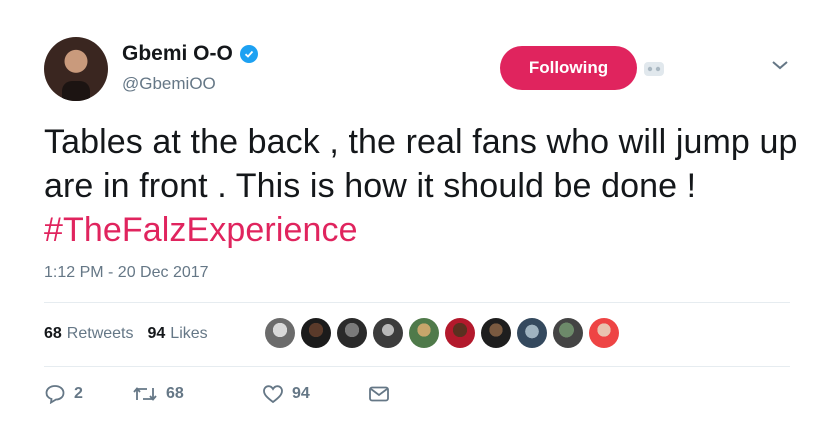 This screenshot has height=428, width=830. I want to click on tweet-actions: 2 68 94, so click(217, 394).